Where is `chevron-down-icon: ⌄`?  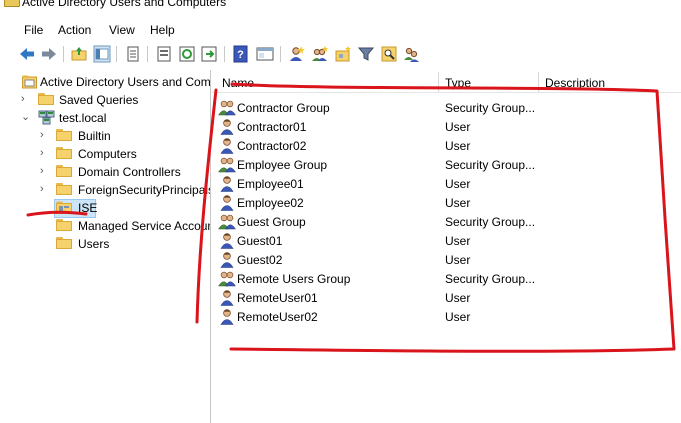 chevron-down-icon: ⌄ is located at coordinates (26, 117).